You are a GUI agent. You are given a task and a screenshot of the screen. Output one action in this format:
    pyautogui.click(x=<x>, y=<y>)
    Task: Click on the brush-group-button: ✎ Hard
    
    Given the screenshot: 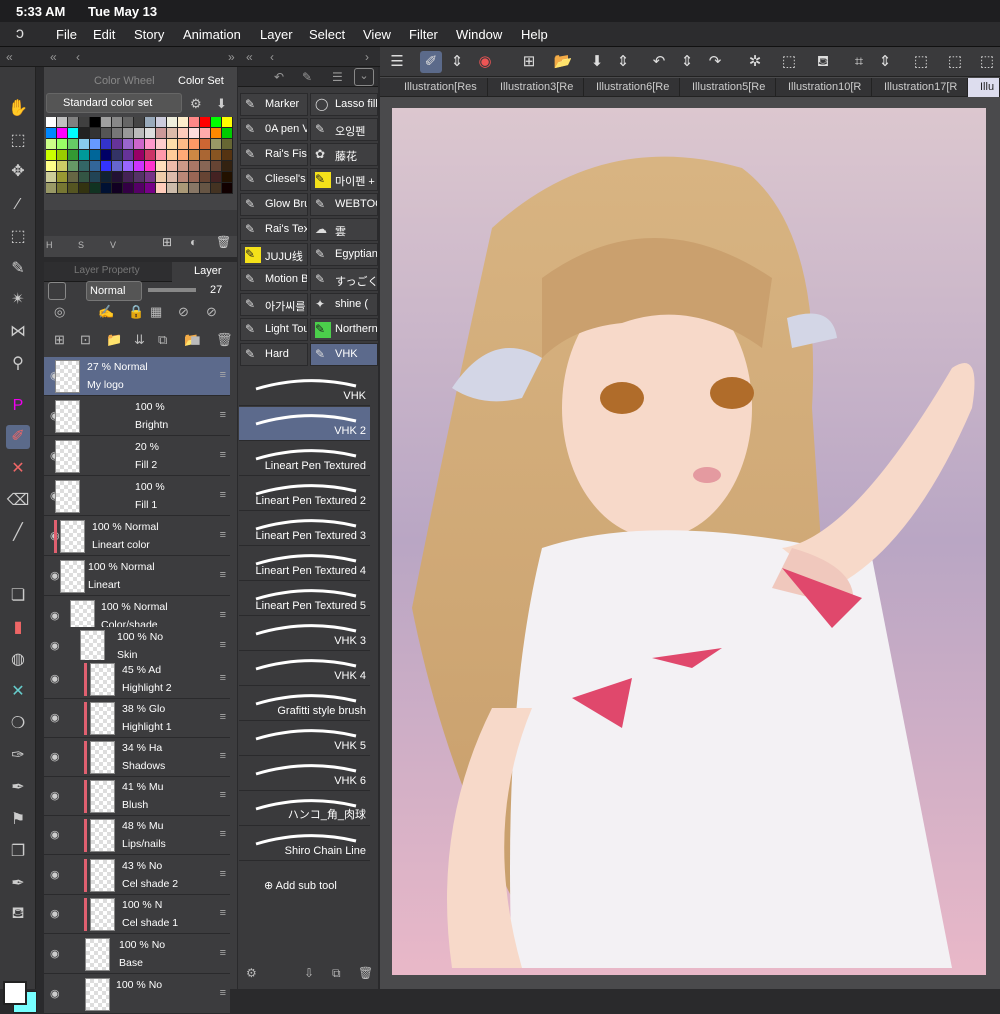 What is the action you would take?
    pyautogui.click(x=274, y=354)
    